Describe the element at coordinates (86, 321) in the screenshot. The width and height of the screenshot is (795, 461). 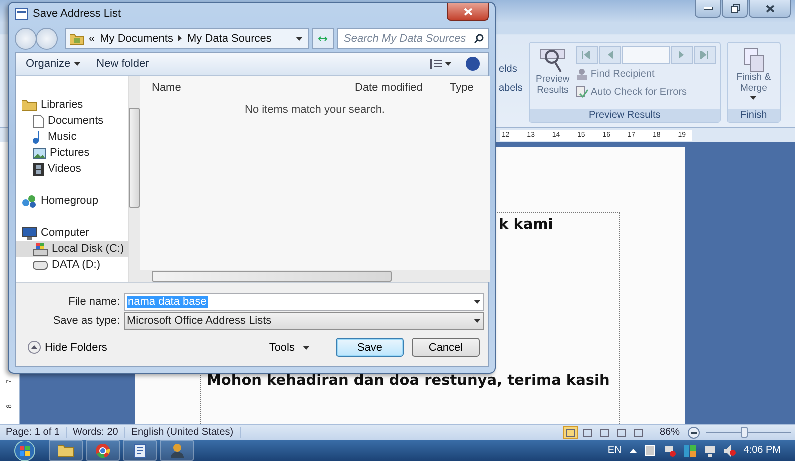
I see `field-label: Save as type:` at that location.